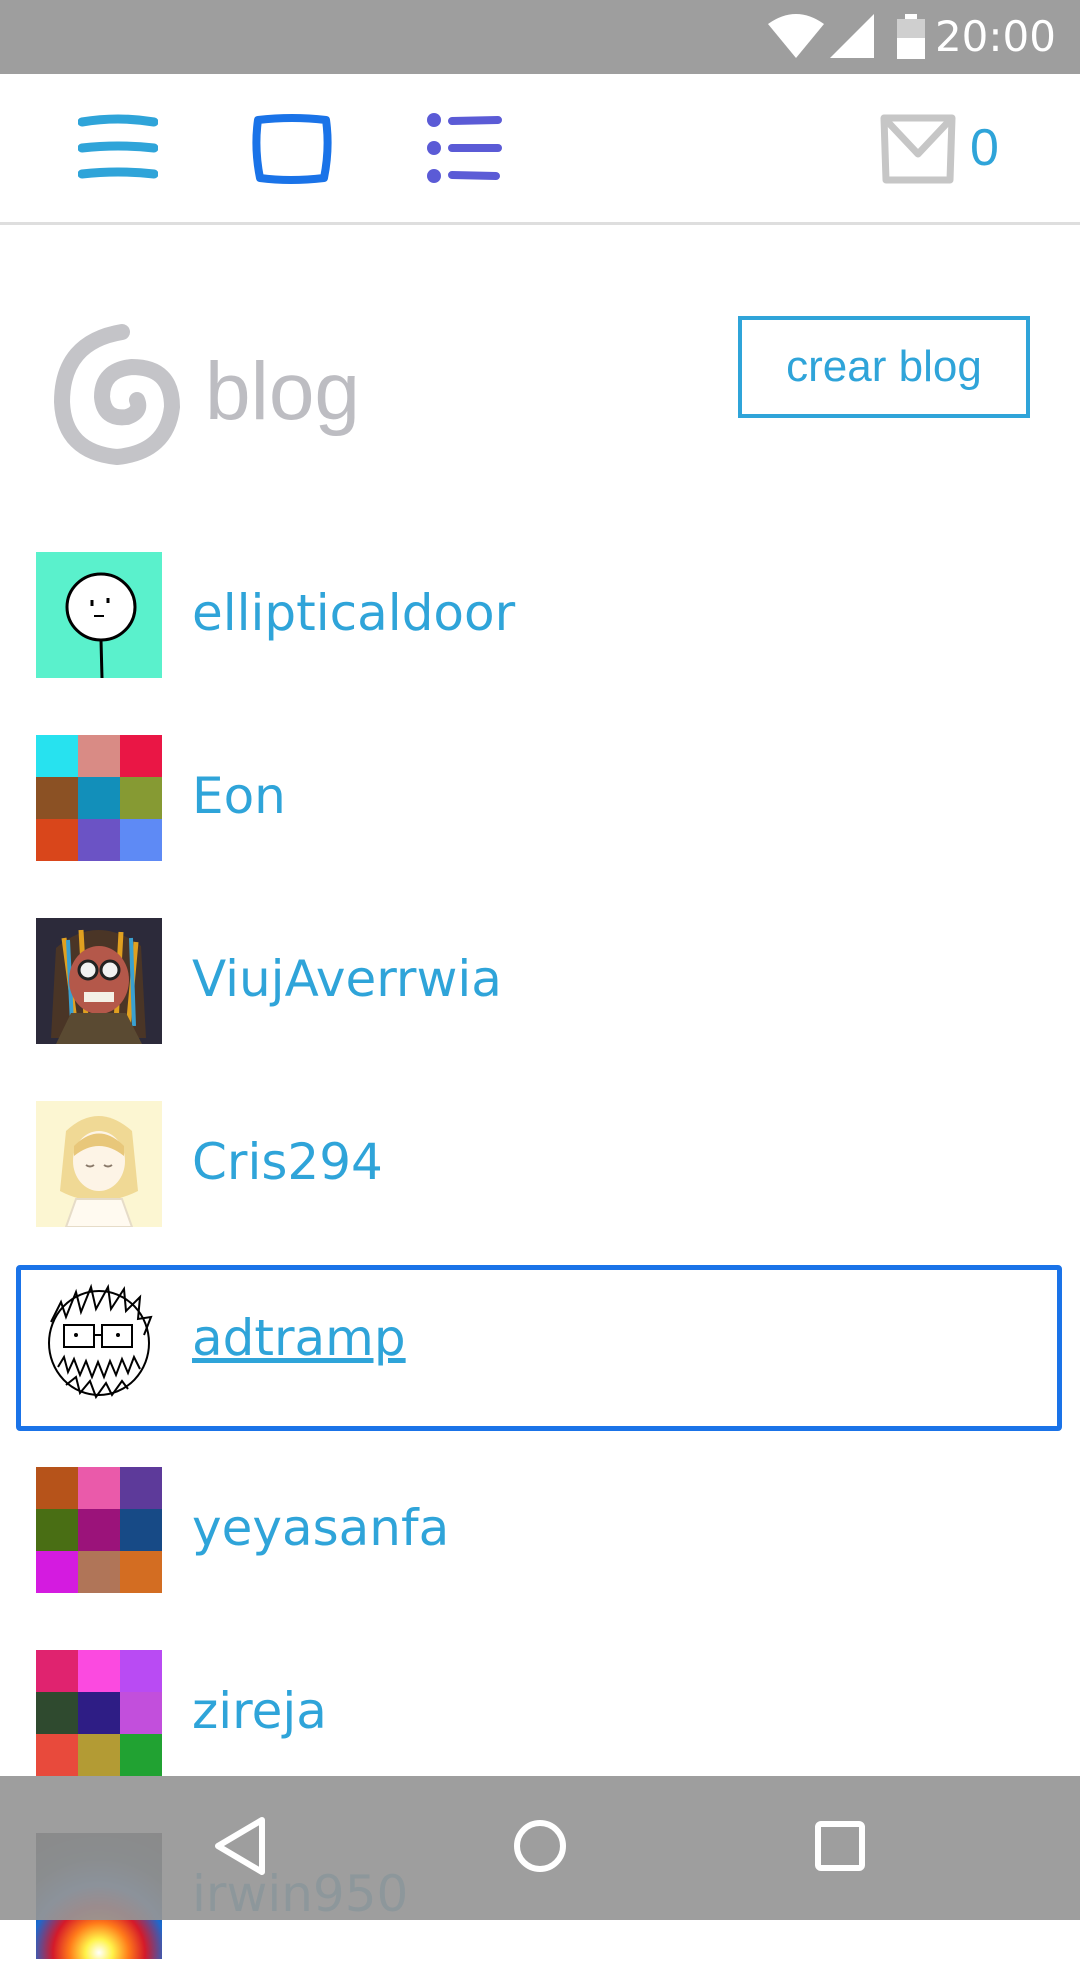 The height and width of the screenshot is (1983, 1080). I want to click on list-item: adtramp, so click(539, 1348).